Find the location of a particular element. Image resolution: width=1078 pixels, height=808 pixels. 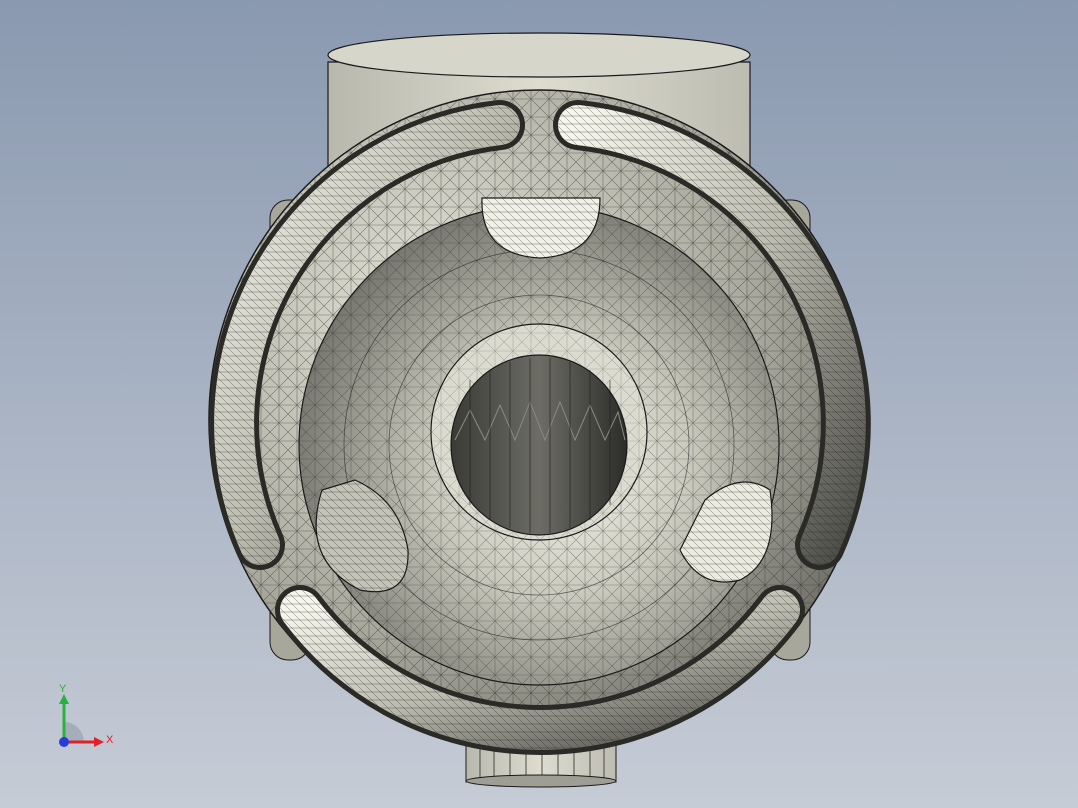

x-axis-label: X is located at coordinates (110, 740).